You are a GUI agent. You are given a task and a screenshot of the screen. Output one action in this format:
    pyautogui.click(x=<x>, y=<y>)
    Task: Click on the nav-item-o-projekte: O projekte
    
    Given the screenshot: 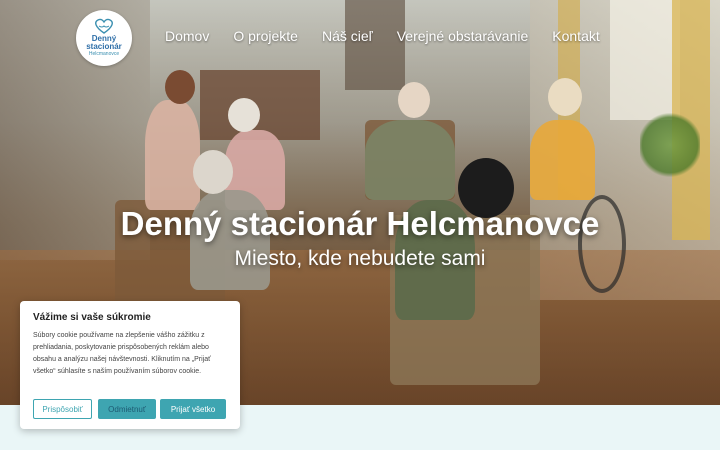 What is the action you would take?
    pyautogui.click(x=265, y=36)
    